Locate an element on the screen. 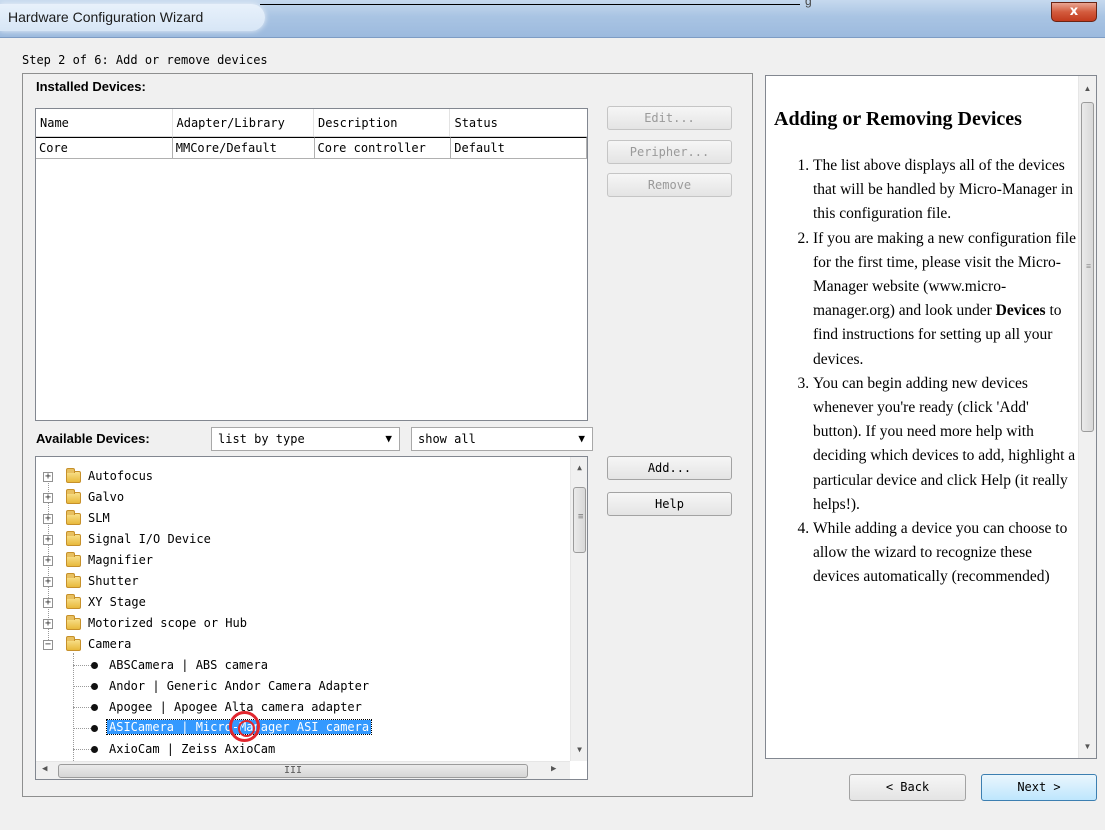 This screenshot has width=1105, height=830. tree-category-galvo: + Galvo is located at coordinates (301, 497).